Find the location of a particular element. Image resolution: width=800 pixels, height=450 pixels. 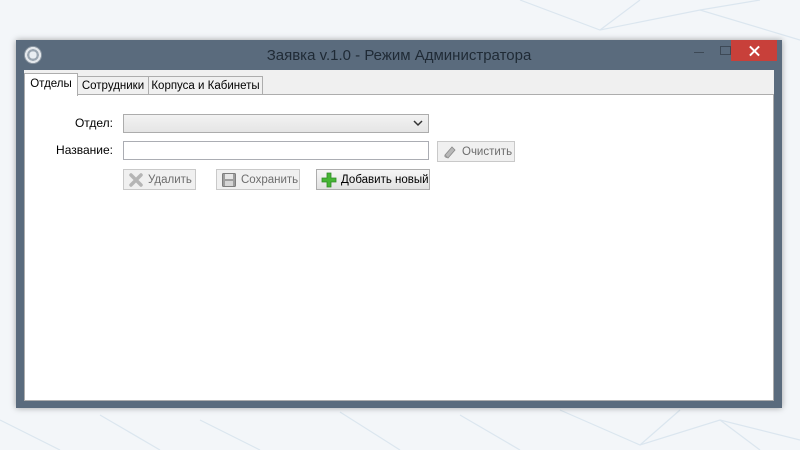

delete-button-label: Удалить is located at coordinates (170, 179).